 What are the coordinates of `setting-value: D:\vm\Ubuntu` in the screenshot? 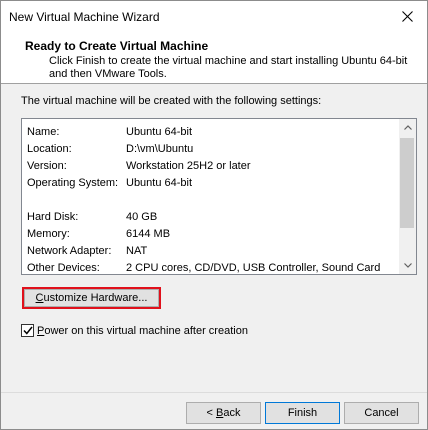 It's located at (160, 148).